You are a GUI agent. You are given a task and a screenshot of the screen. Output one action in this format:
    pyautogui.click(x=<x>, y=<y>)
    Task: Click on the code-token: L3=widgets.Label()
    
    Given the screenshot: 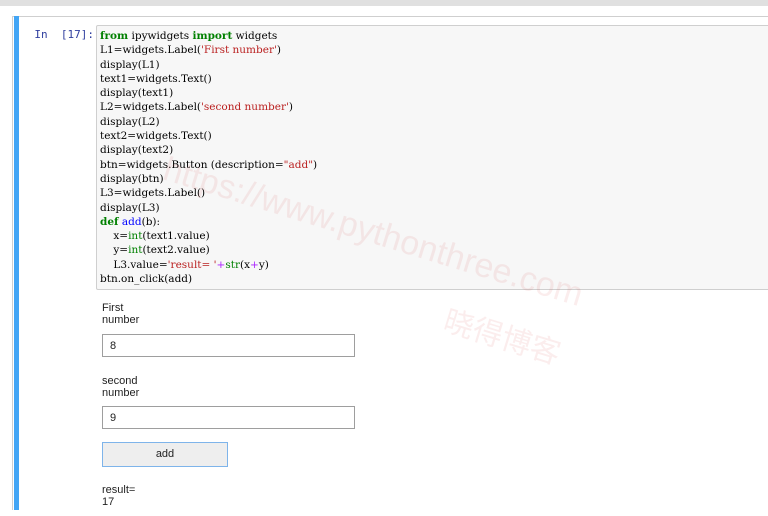 What is the action you would take?
    pyautogui.click(x=152, y=193)
    